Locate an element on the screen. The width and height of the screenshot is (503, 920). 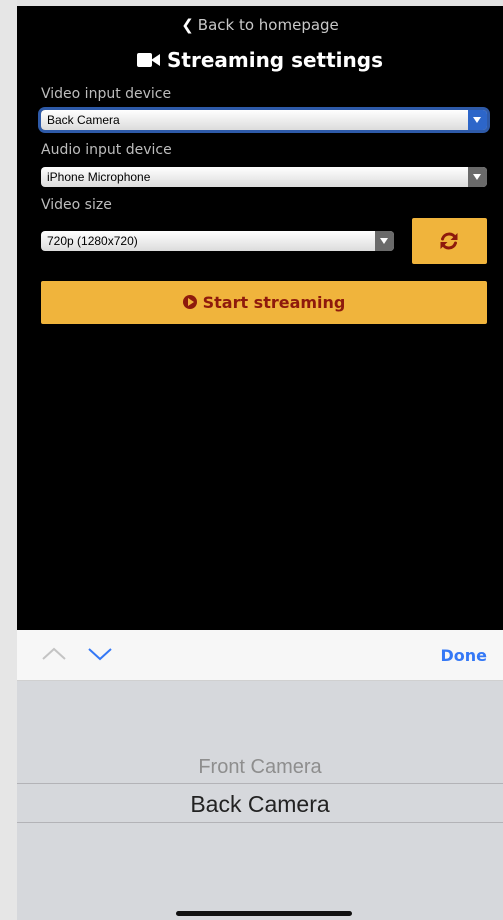
picker-option-back-camera: Back Camera is located at coordinates (260, 804).